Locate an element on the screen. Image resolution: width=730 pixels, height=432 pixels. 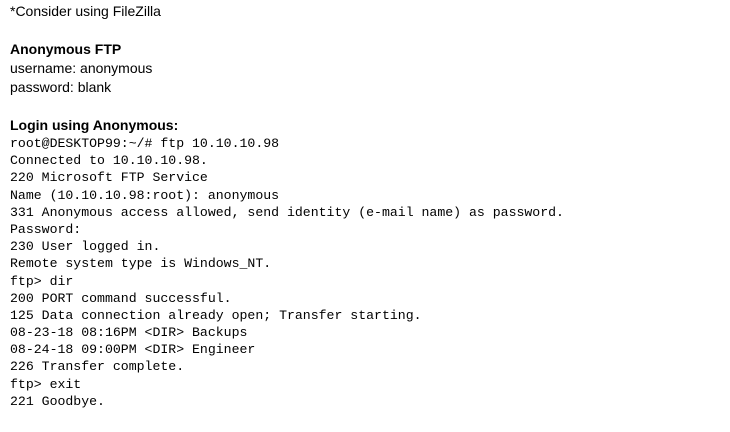
terminal-line: ftp> exit is located at coordinates (46, 384).